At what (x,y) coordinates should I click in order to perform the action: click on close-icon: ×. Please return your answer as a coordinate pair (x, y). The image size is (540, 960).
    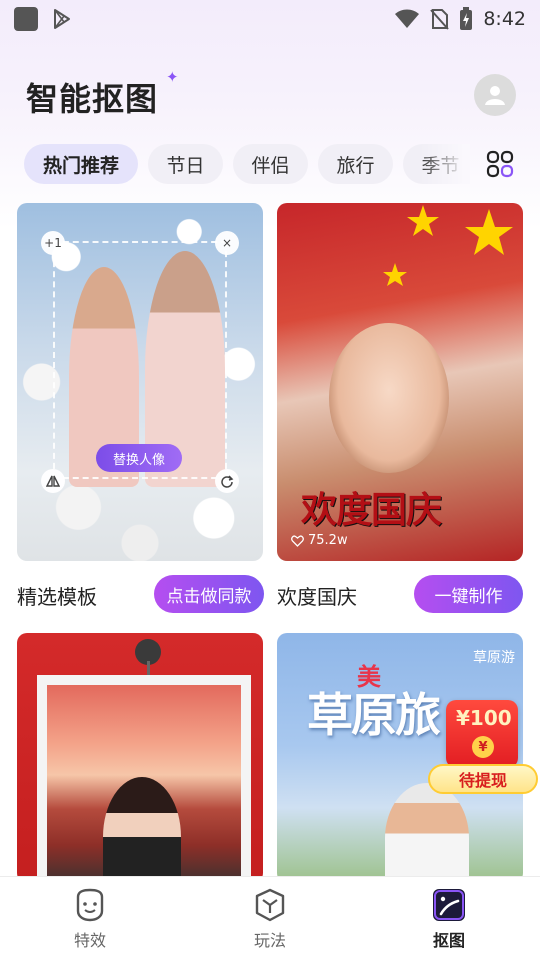
    Looking at the image, I should click on (227, 243).